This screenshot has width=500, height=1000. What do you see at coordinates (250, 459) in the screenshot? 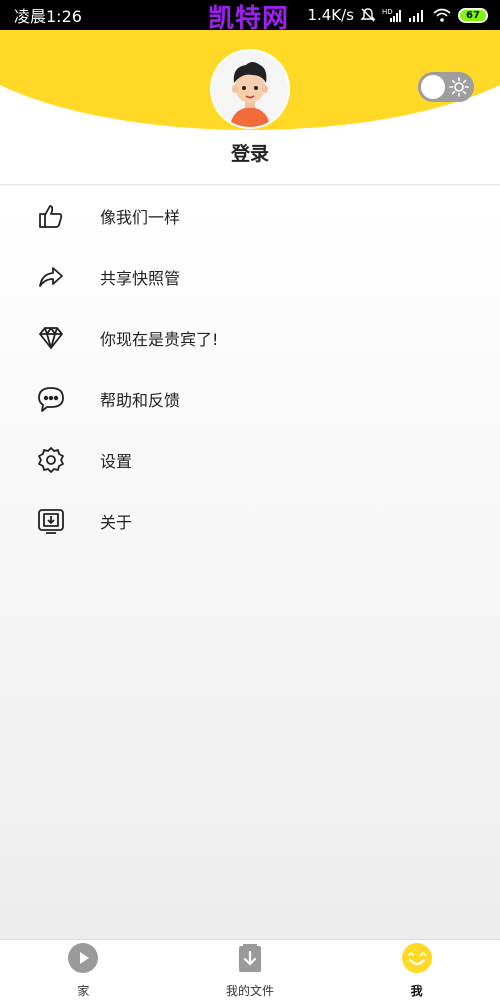
I see `menu-item-settings: 设置` at bounding box center [250, 459].